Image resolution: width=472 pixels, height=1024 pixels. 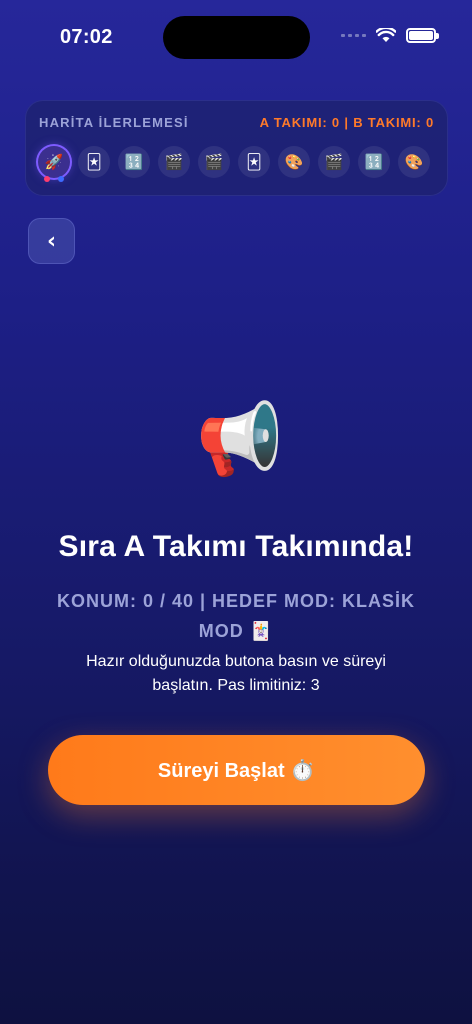 I want to click on status-bar: 07:02, so click(x=236, y=35).